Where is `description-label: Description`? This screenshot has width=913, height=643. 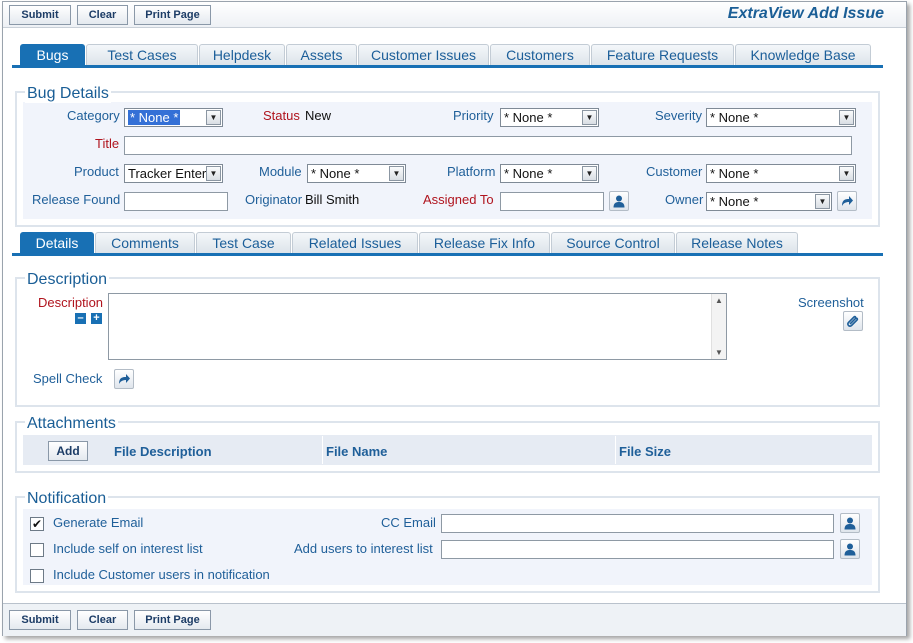 description-label: Description is located at coordinates (71, 302).